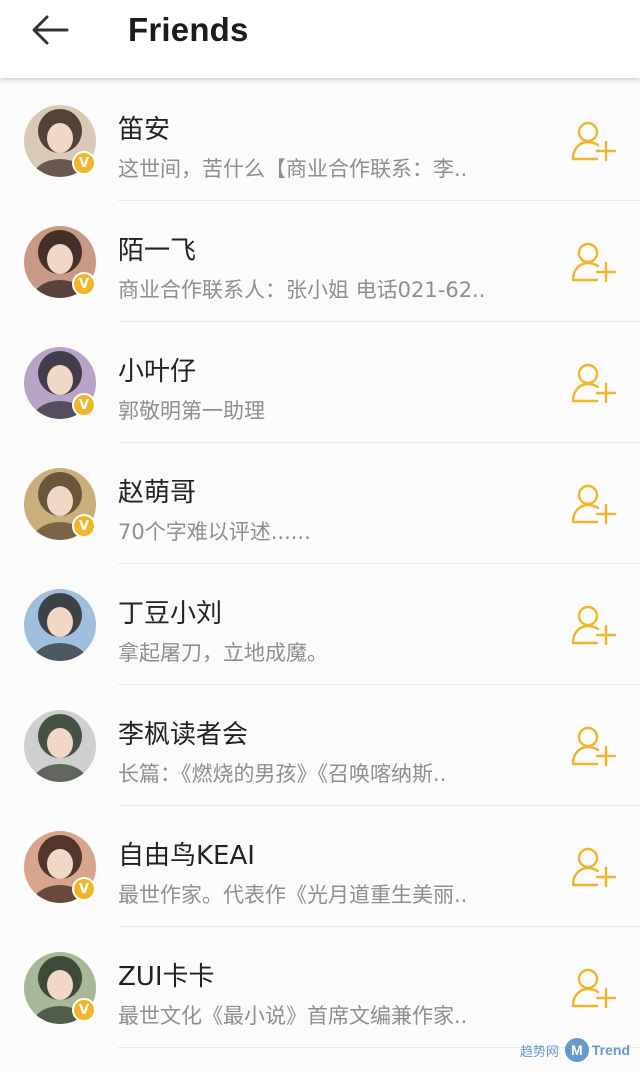 This screenshot has height=1072, width=640. I want to click on friend-name: 陌一飞, so click(157, 251).